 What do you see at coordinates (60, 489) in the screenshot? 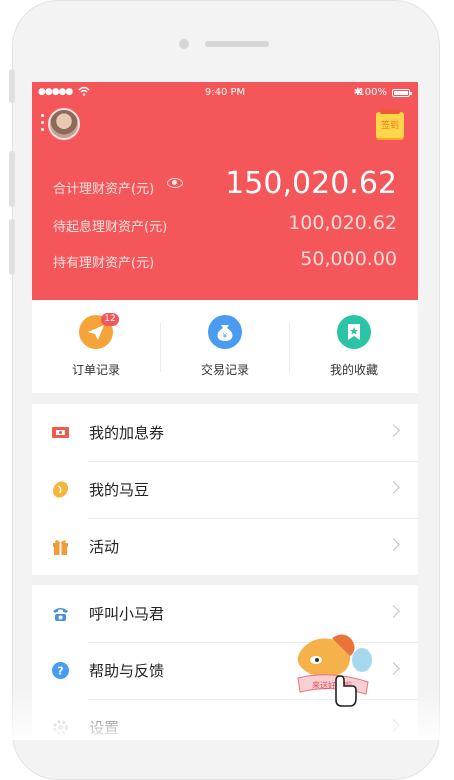
I see `bean-icon` at bounding box center [60, 489].